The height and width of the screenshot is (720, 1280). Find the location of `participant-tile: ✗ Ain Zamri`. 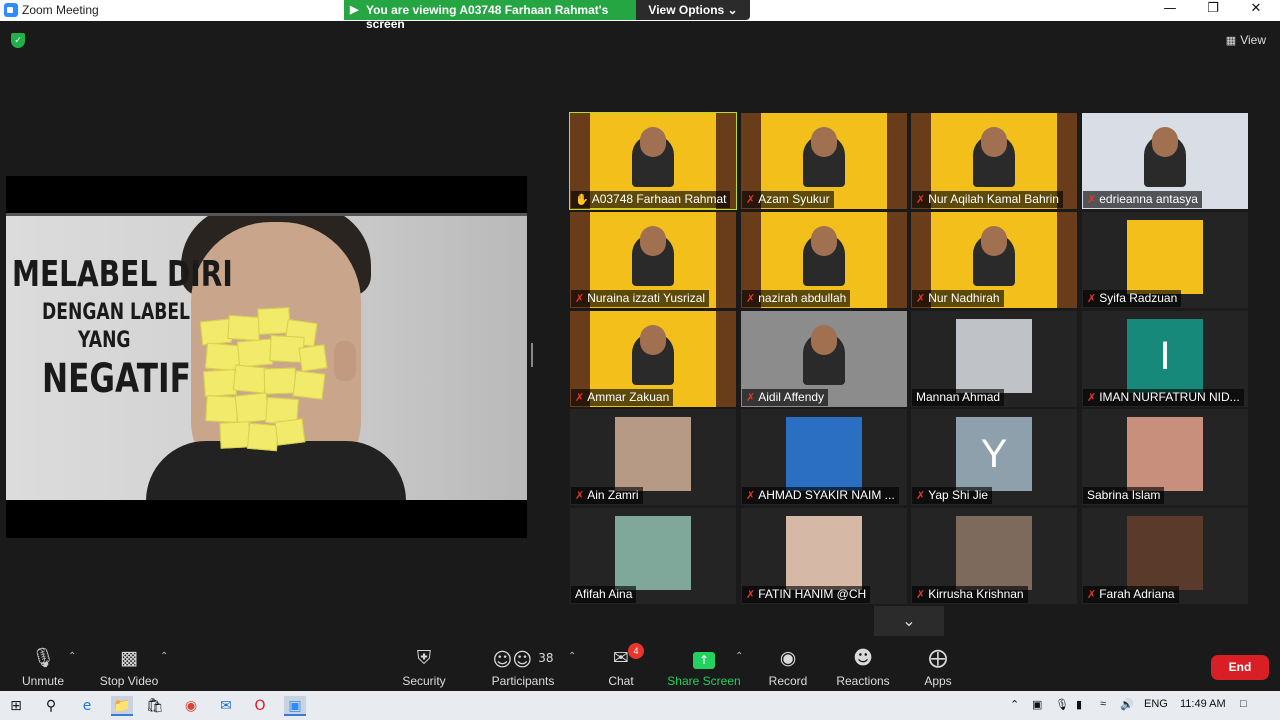

participant-tile: ✗ Ain Zamri is located at coordinates (653, 457).